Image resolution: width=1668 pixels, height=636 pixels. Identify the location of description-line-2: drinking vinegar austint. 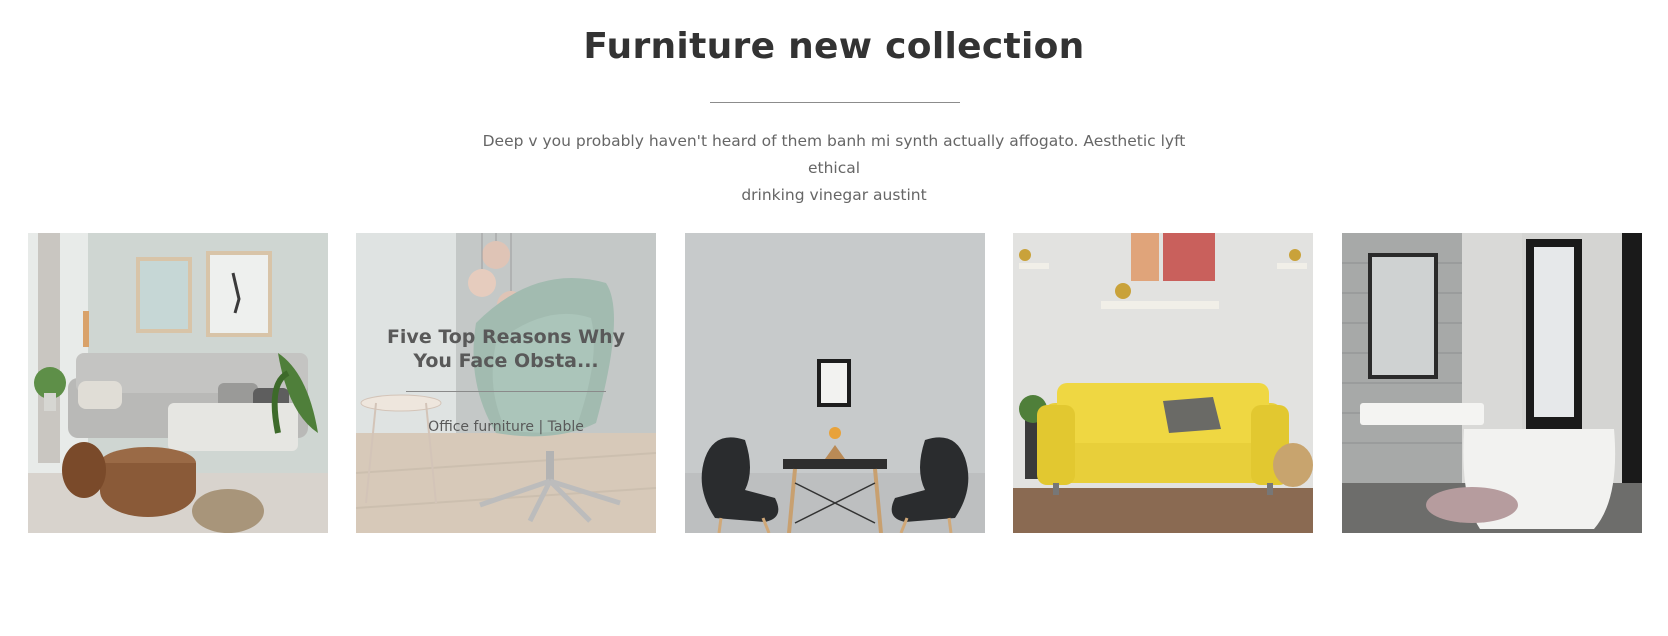
(834, 195).